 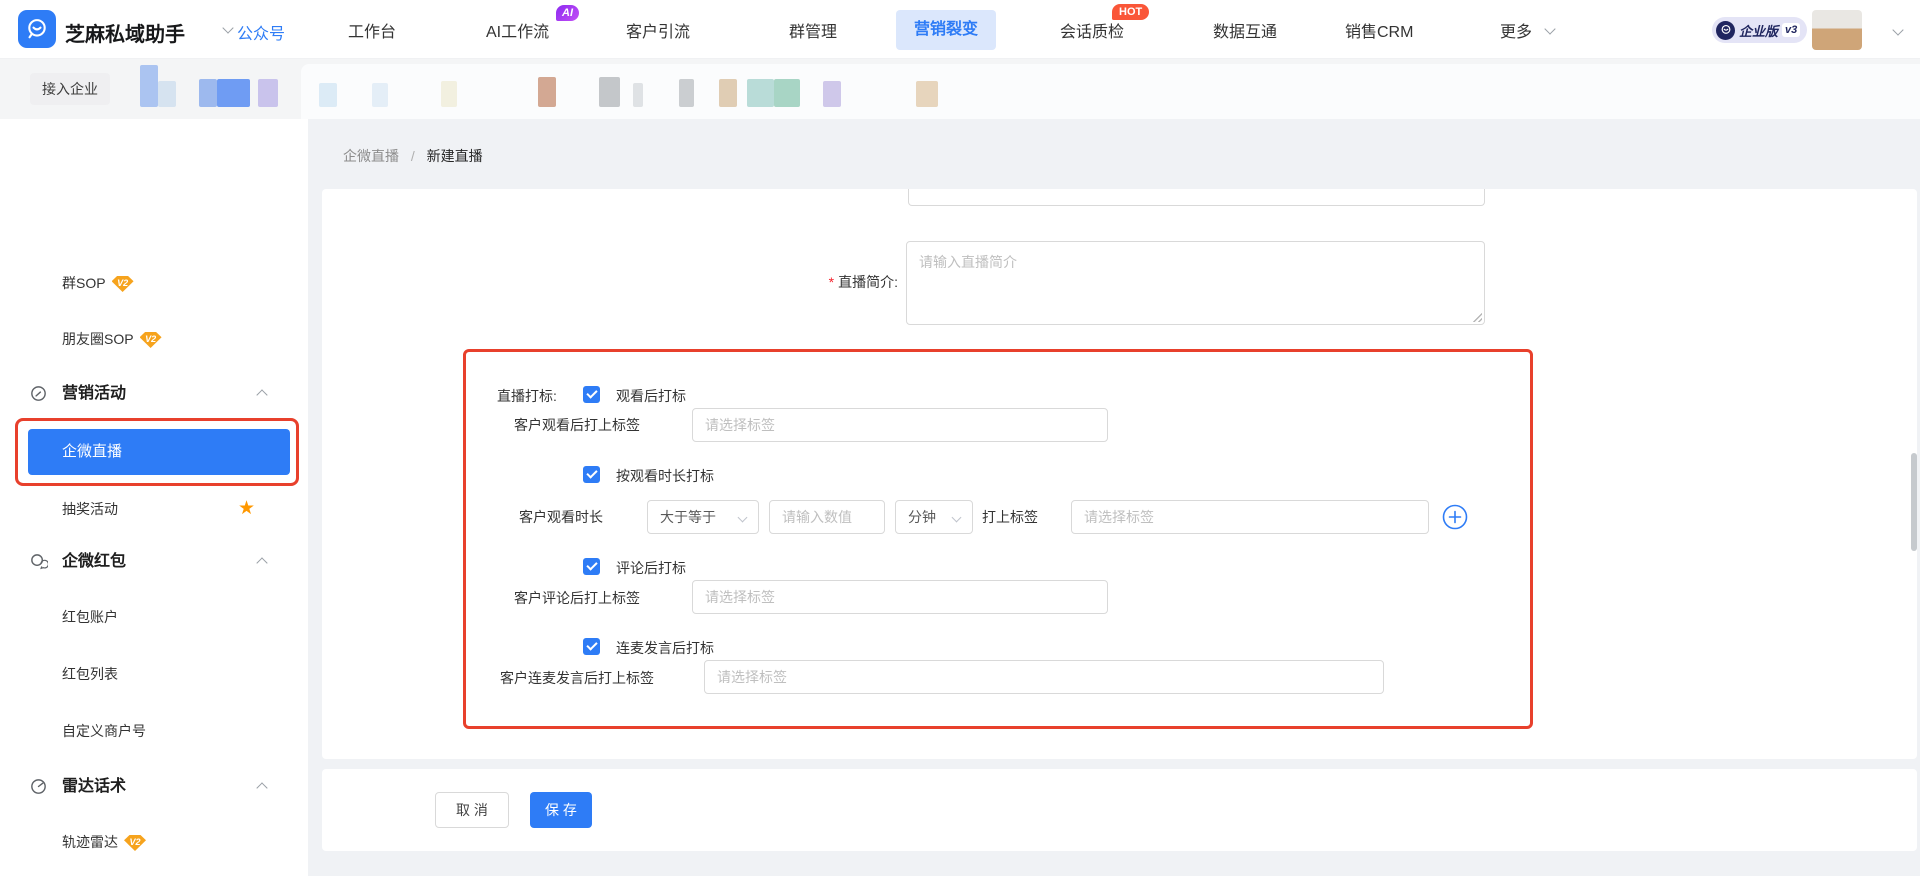 I want to click on nav-group-management: 群管理, so click(x=813, y=30).